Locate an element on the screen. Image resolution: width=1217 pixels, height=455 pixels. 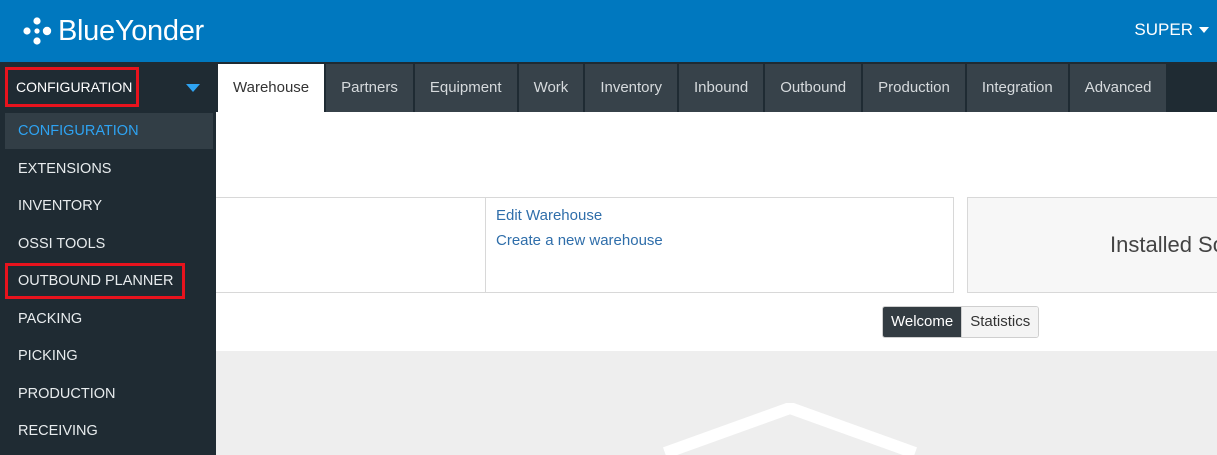
installed-panel: Installed So is located at coordinates (1092, 245).